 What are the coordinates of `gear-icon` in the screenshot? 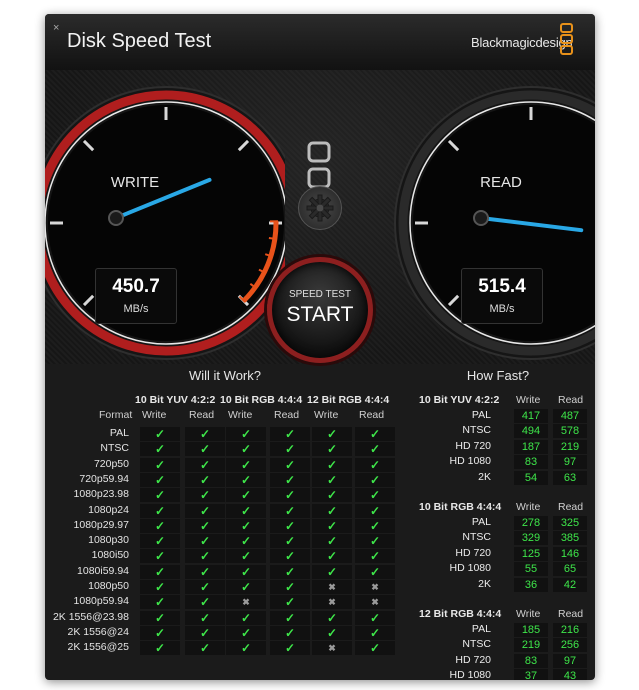 It's located at (320, 208).